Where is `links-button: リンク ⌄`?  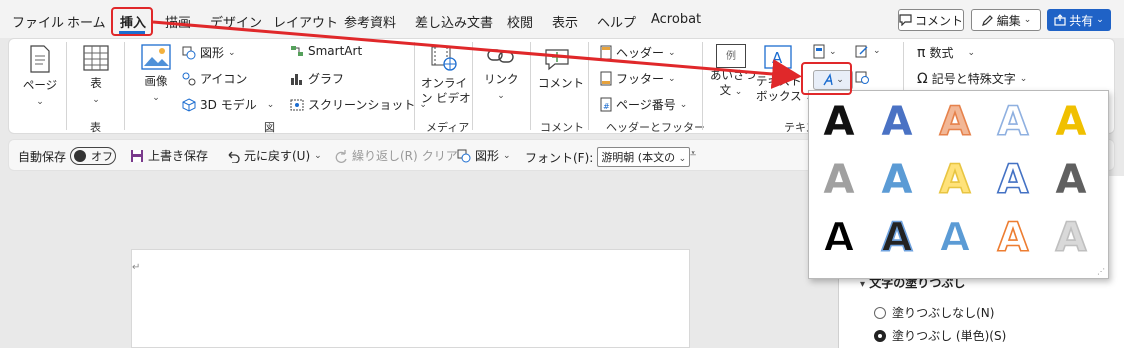
links-button: リンク ⌄ is located at coordinates (501, 74).